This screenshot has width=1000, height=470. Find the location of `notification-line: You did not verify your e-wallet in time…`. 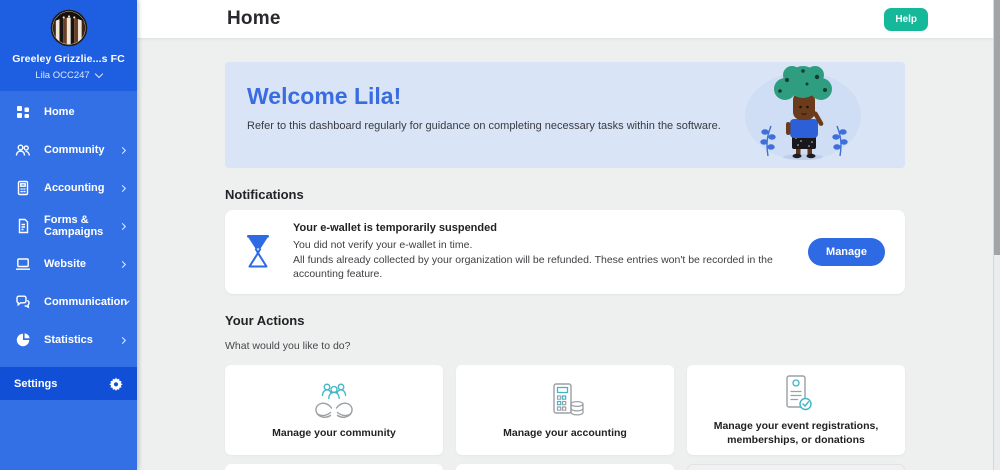

notification-line: You did not verify your e-wallet in time… is located at coordinates (383, 245).